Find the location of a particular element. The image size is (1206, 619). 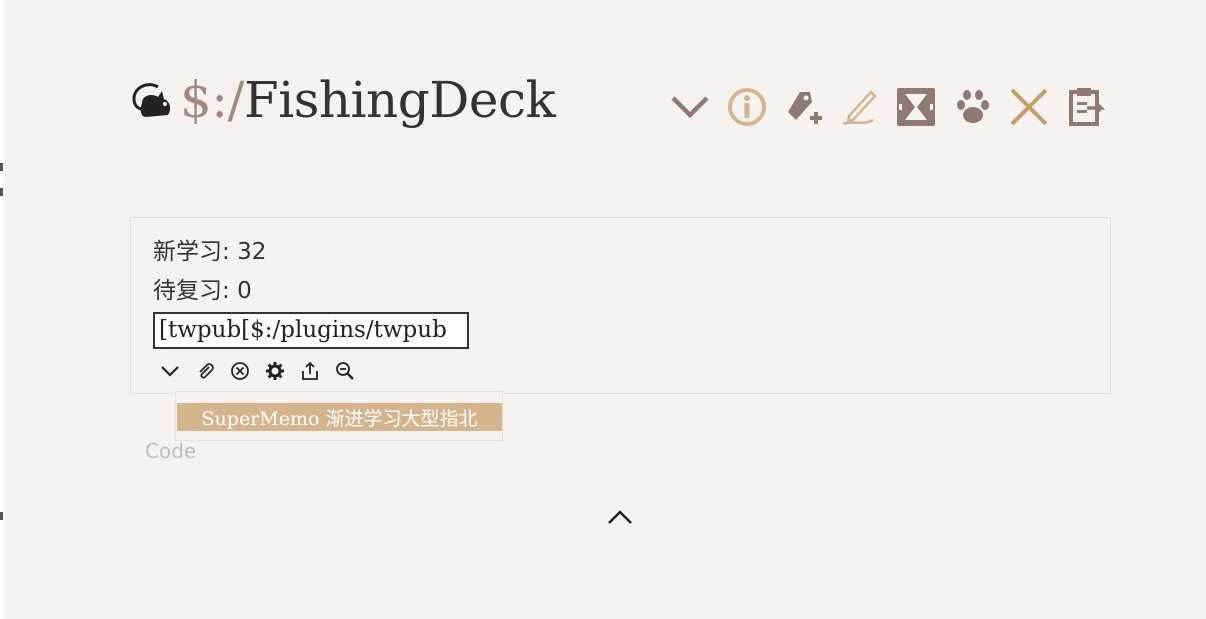

stat-review-value: 0 is located at coordinates (244, 291).